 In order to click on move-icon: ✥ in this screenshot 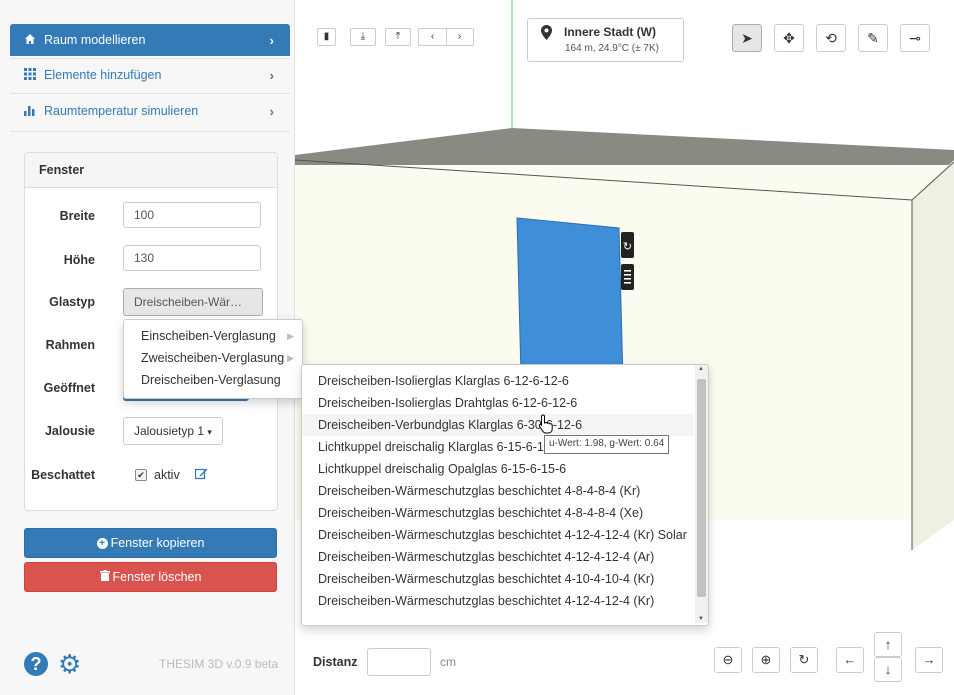, I will do `click(789, 38)`.